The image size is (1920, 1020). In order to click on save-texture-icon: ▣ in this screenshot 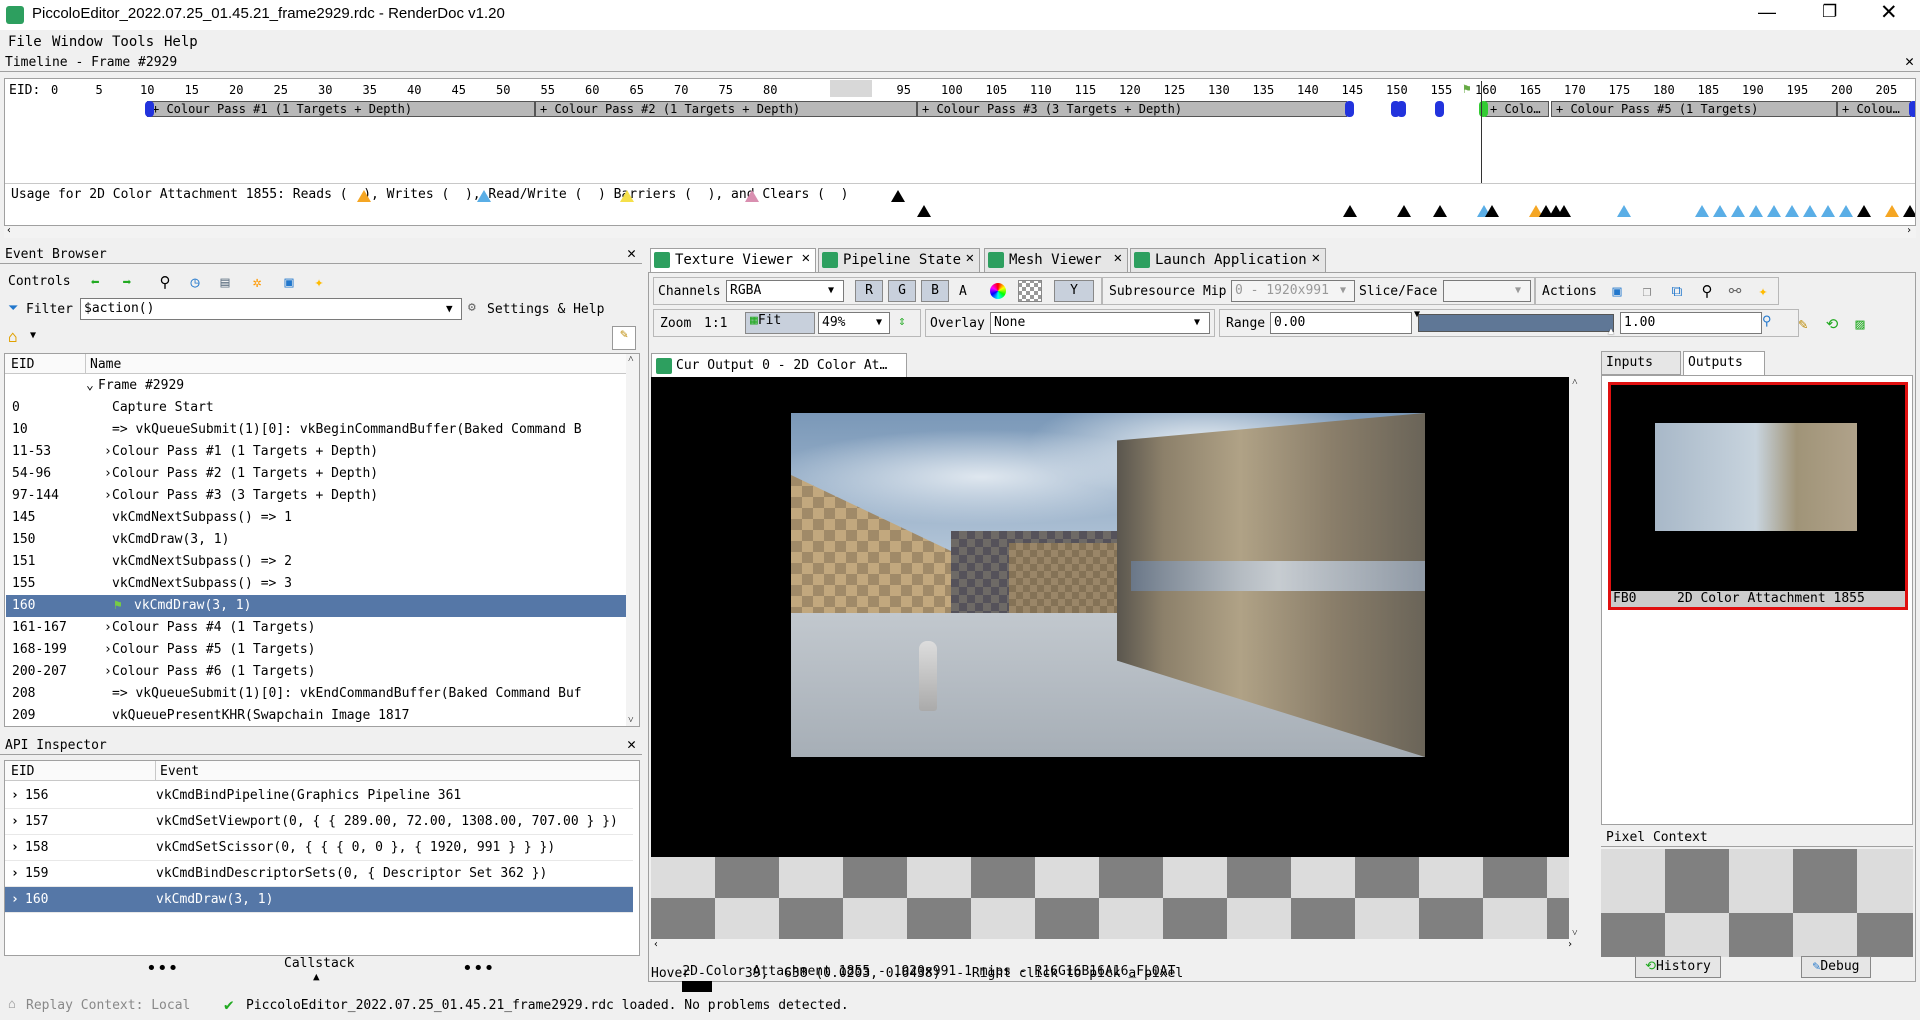, I will do `click(1617, 291)`.